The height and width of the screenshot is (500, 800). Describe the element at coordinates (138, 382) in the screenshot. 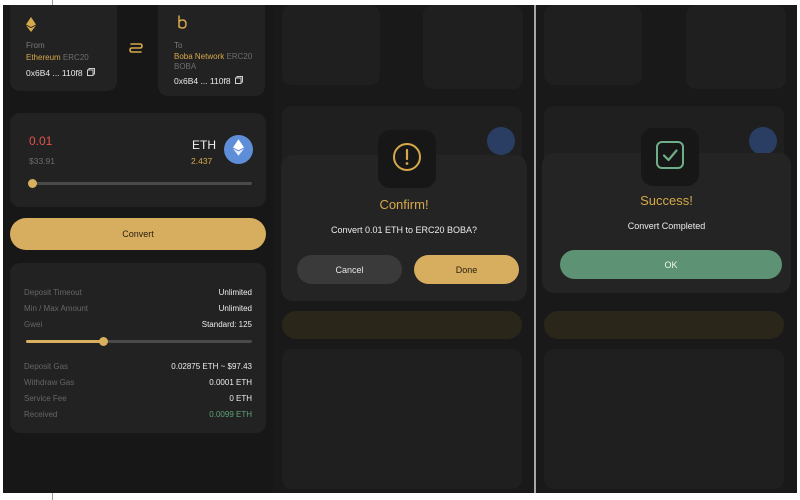

I see `fee-row: Withdraw Gas 0.0001 ETH` at that location.